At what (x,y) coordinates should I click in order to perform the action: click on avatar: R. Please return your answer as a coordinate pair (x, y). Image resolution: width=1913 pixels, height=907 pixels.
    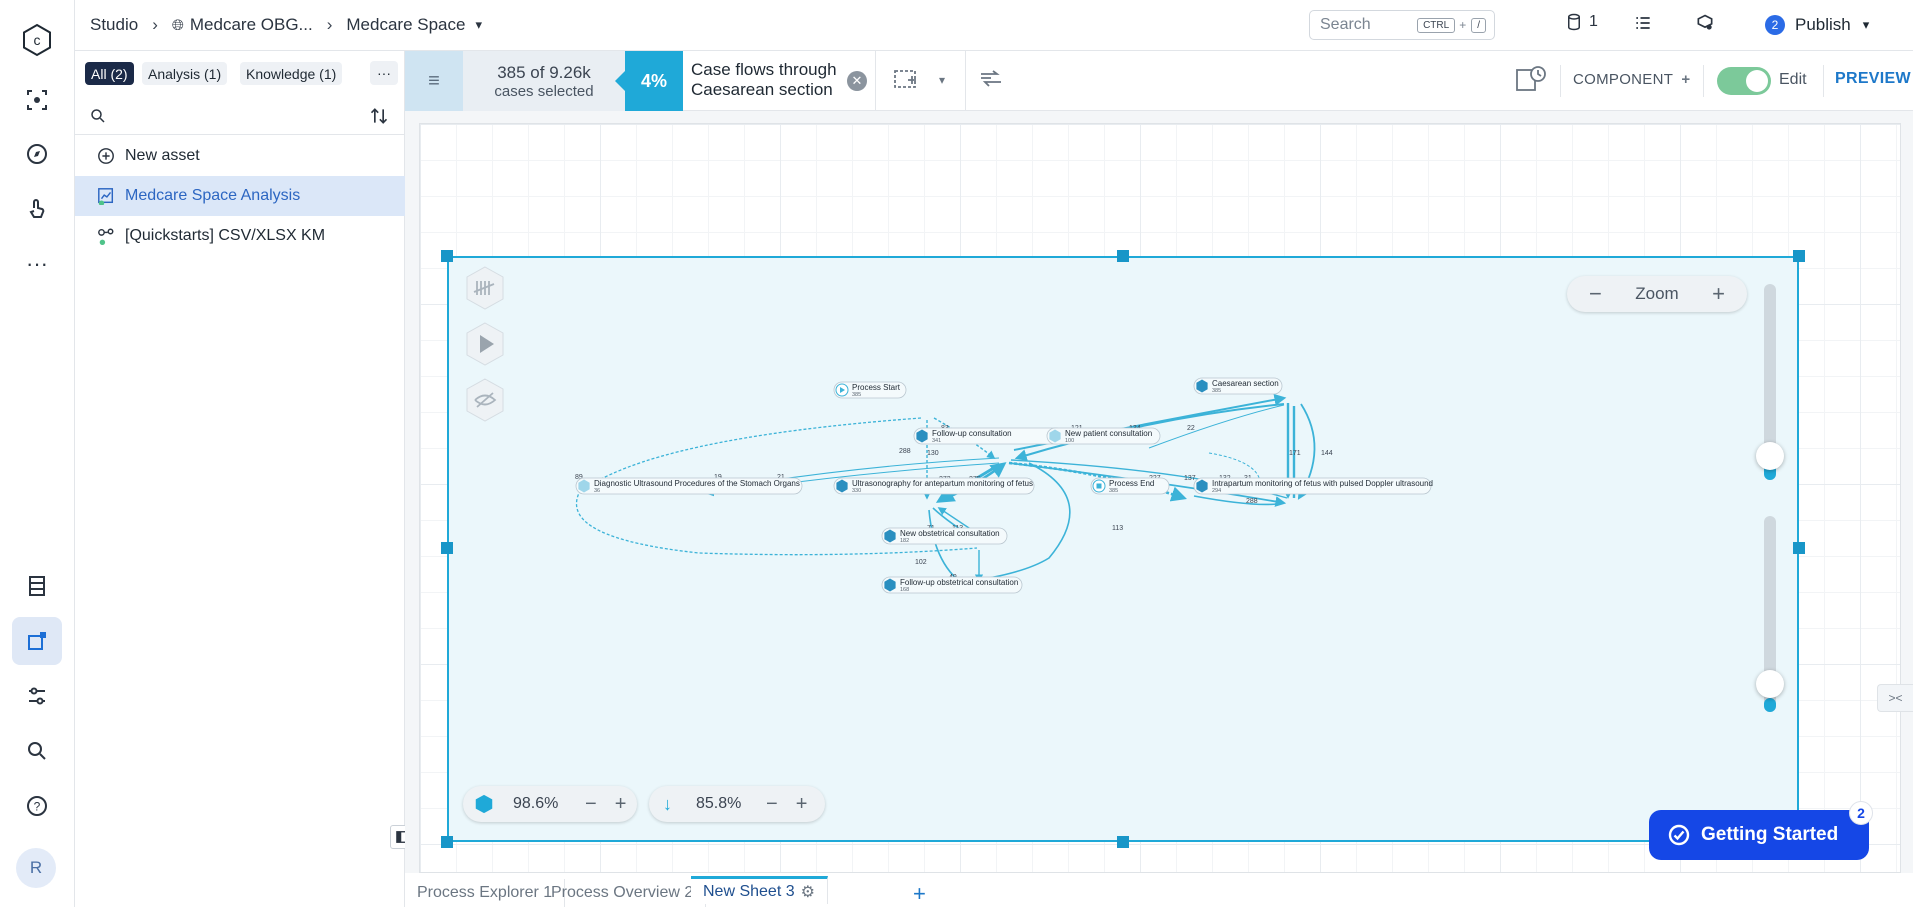
    Looking at the image, I should click on (36, 868).